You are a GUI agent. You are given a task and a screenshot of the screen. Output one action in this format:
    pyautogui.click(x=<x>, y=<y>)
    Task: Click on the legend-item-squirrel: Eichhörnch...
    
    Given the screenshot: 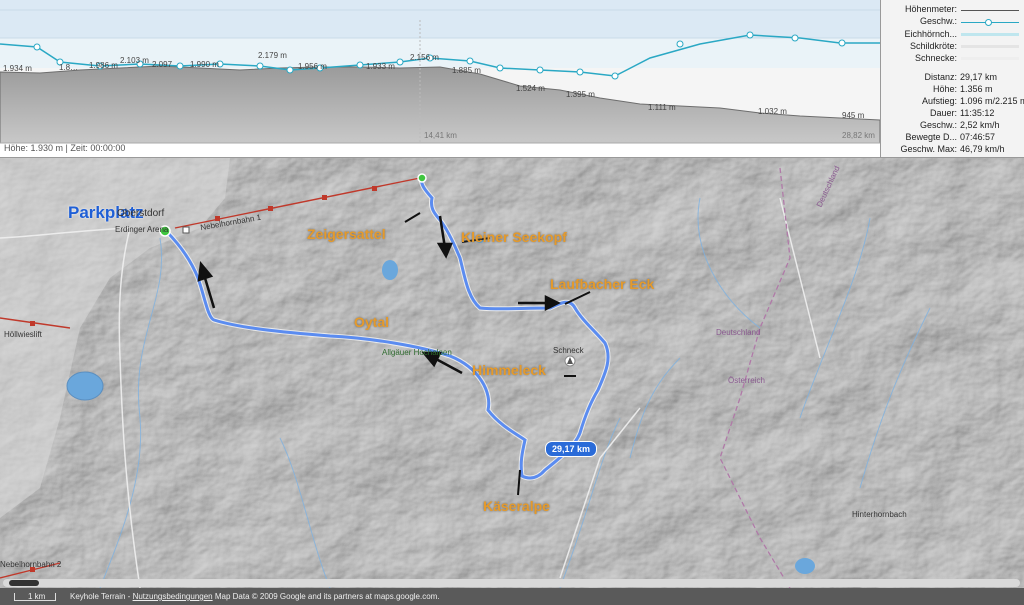 What is the action you would take?
    pyautogui.click(x=952, y=34)
    